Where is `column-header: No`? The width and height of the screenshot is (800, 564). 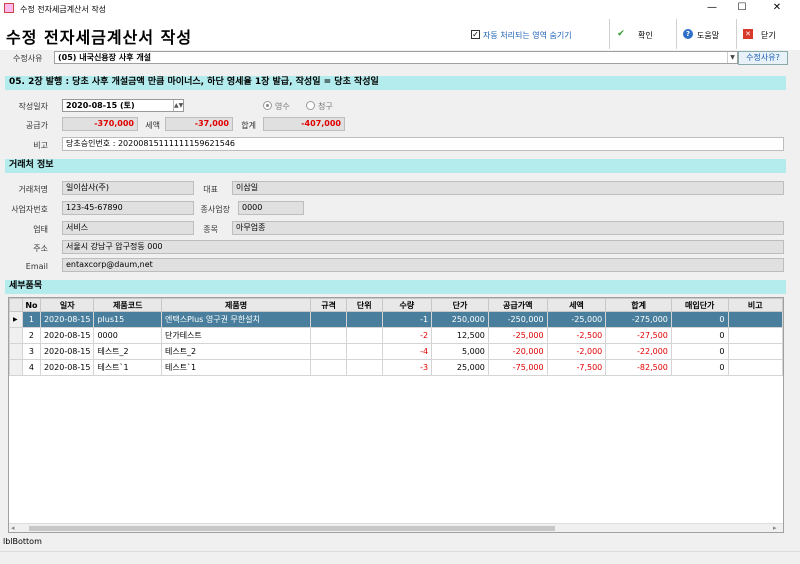 column-header: No is located at coordinates (31, 305).